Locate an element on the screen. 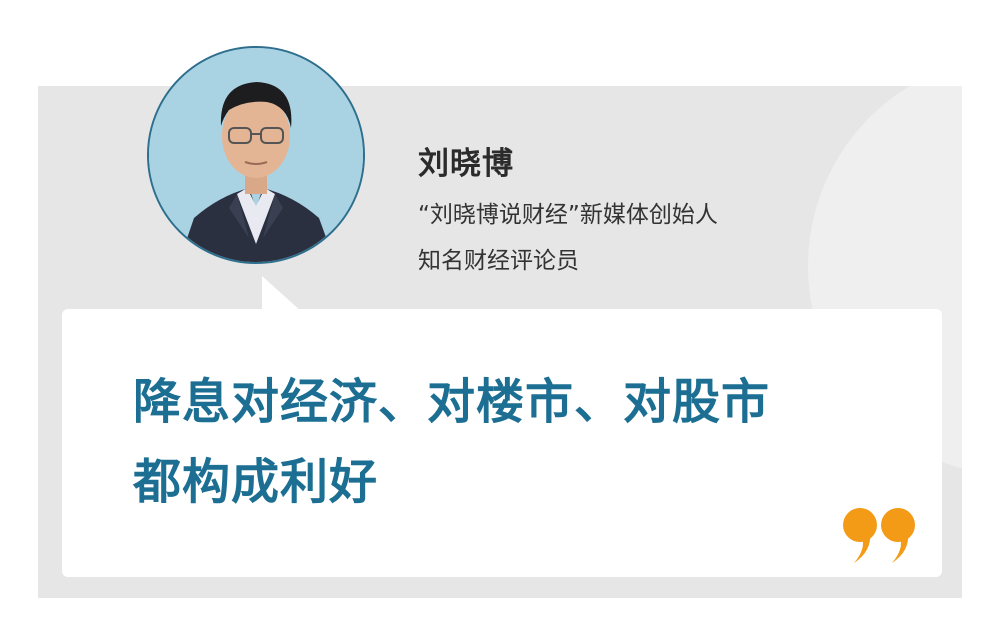  person-name: 刘晓博 is located at coordinates (466, 164).